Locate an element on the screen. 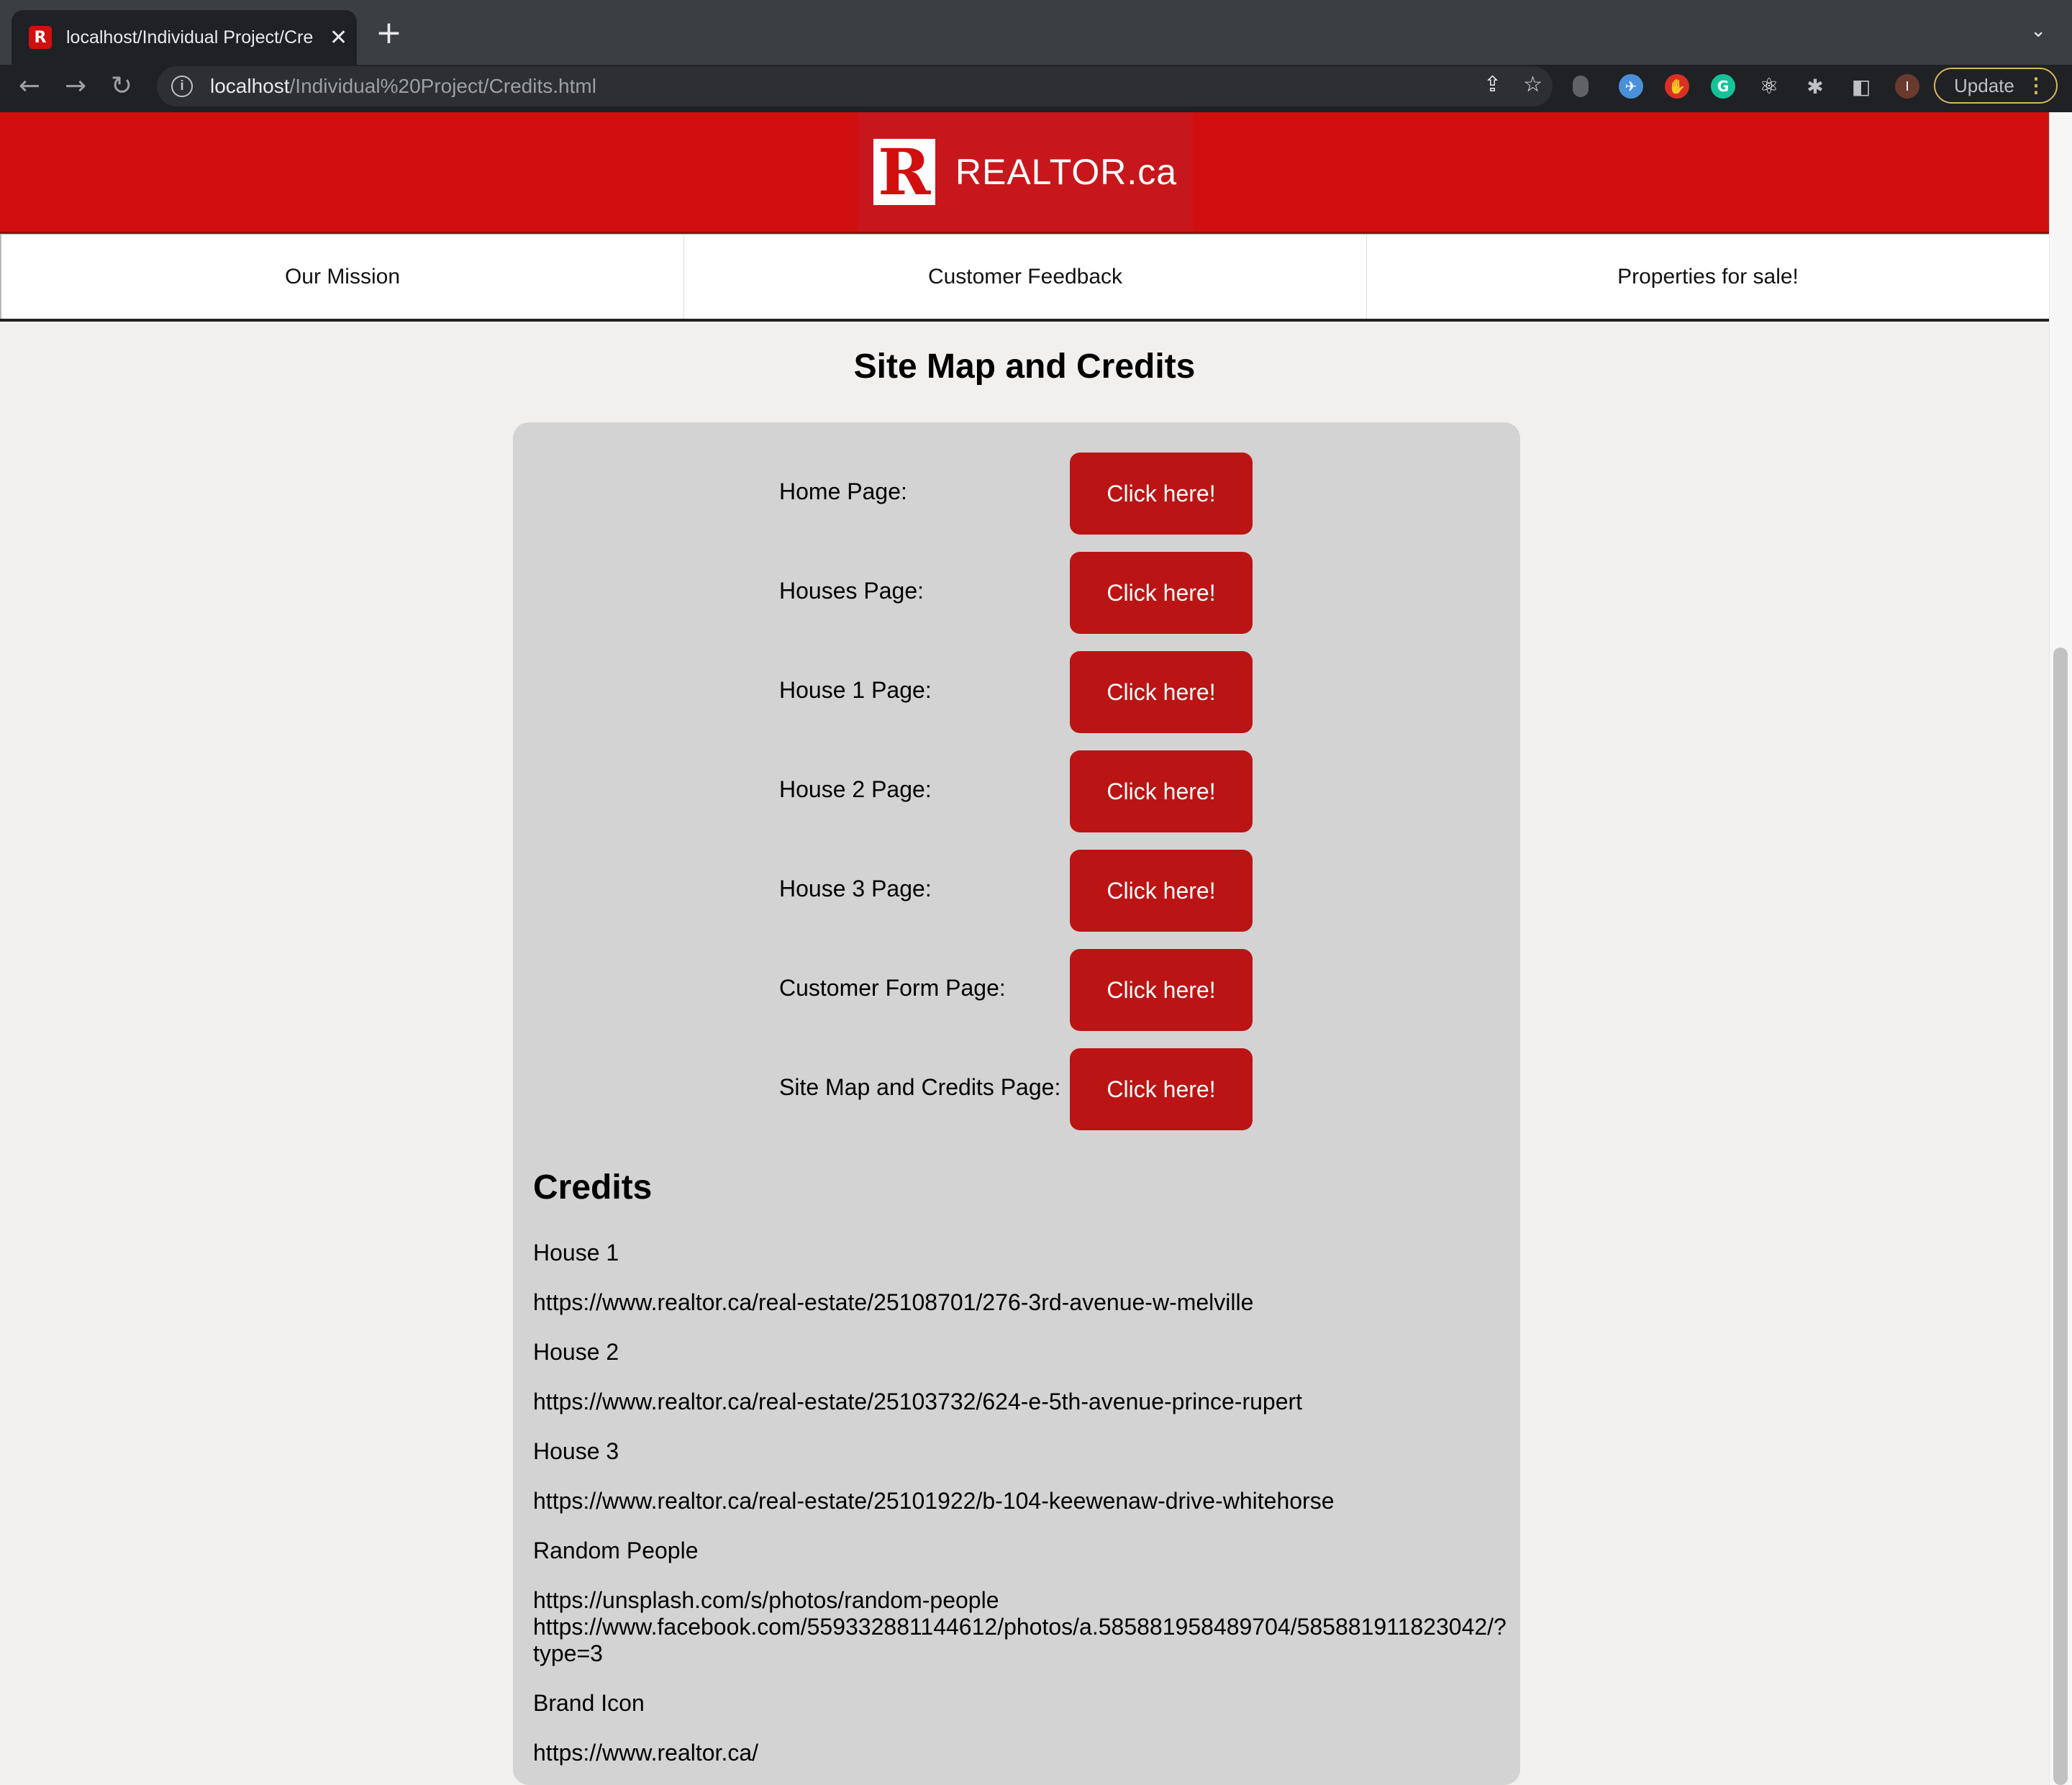 This screenshot has height=1785, width=2072. sitemap-row-site-map: Site Map and Credits Page: Click here! is located at coordinates (1031, 1089).